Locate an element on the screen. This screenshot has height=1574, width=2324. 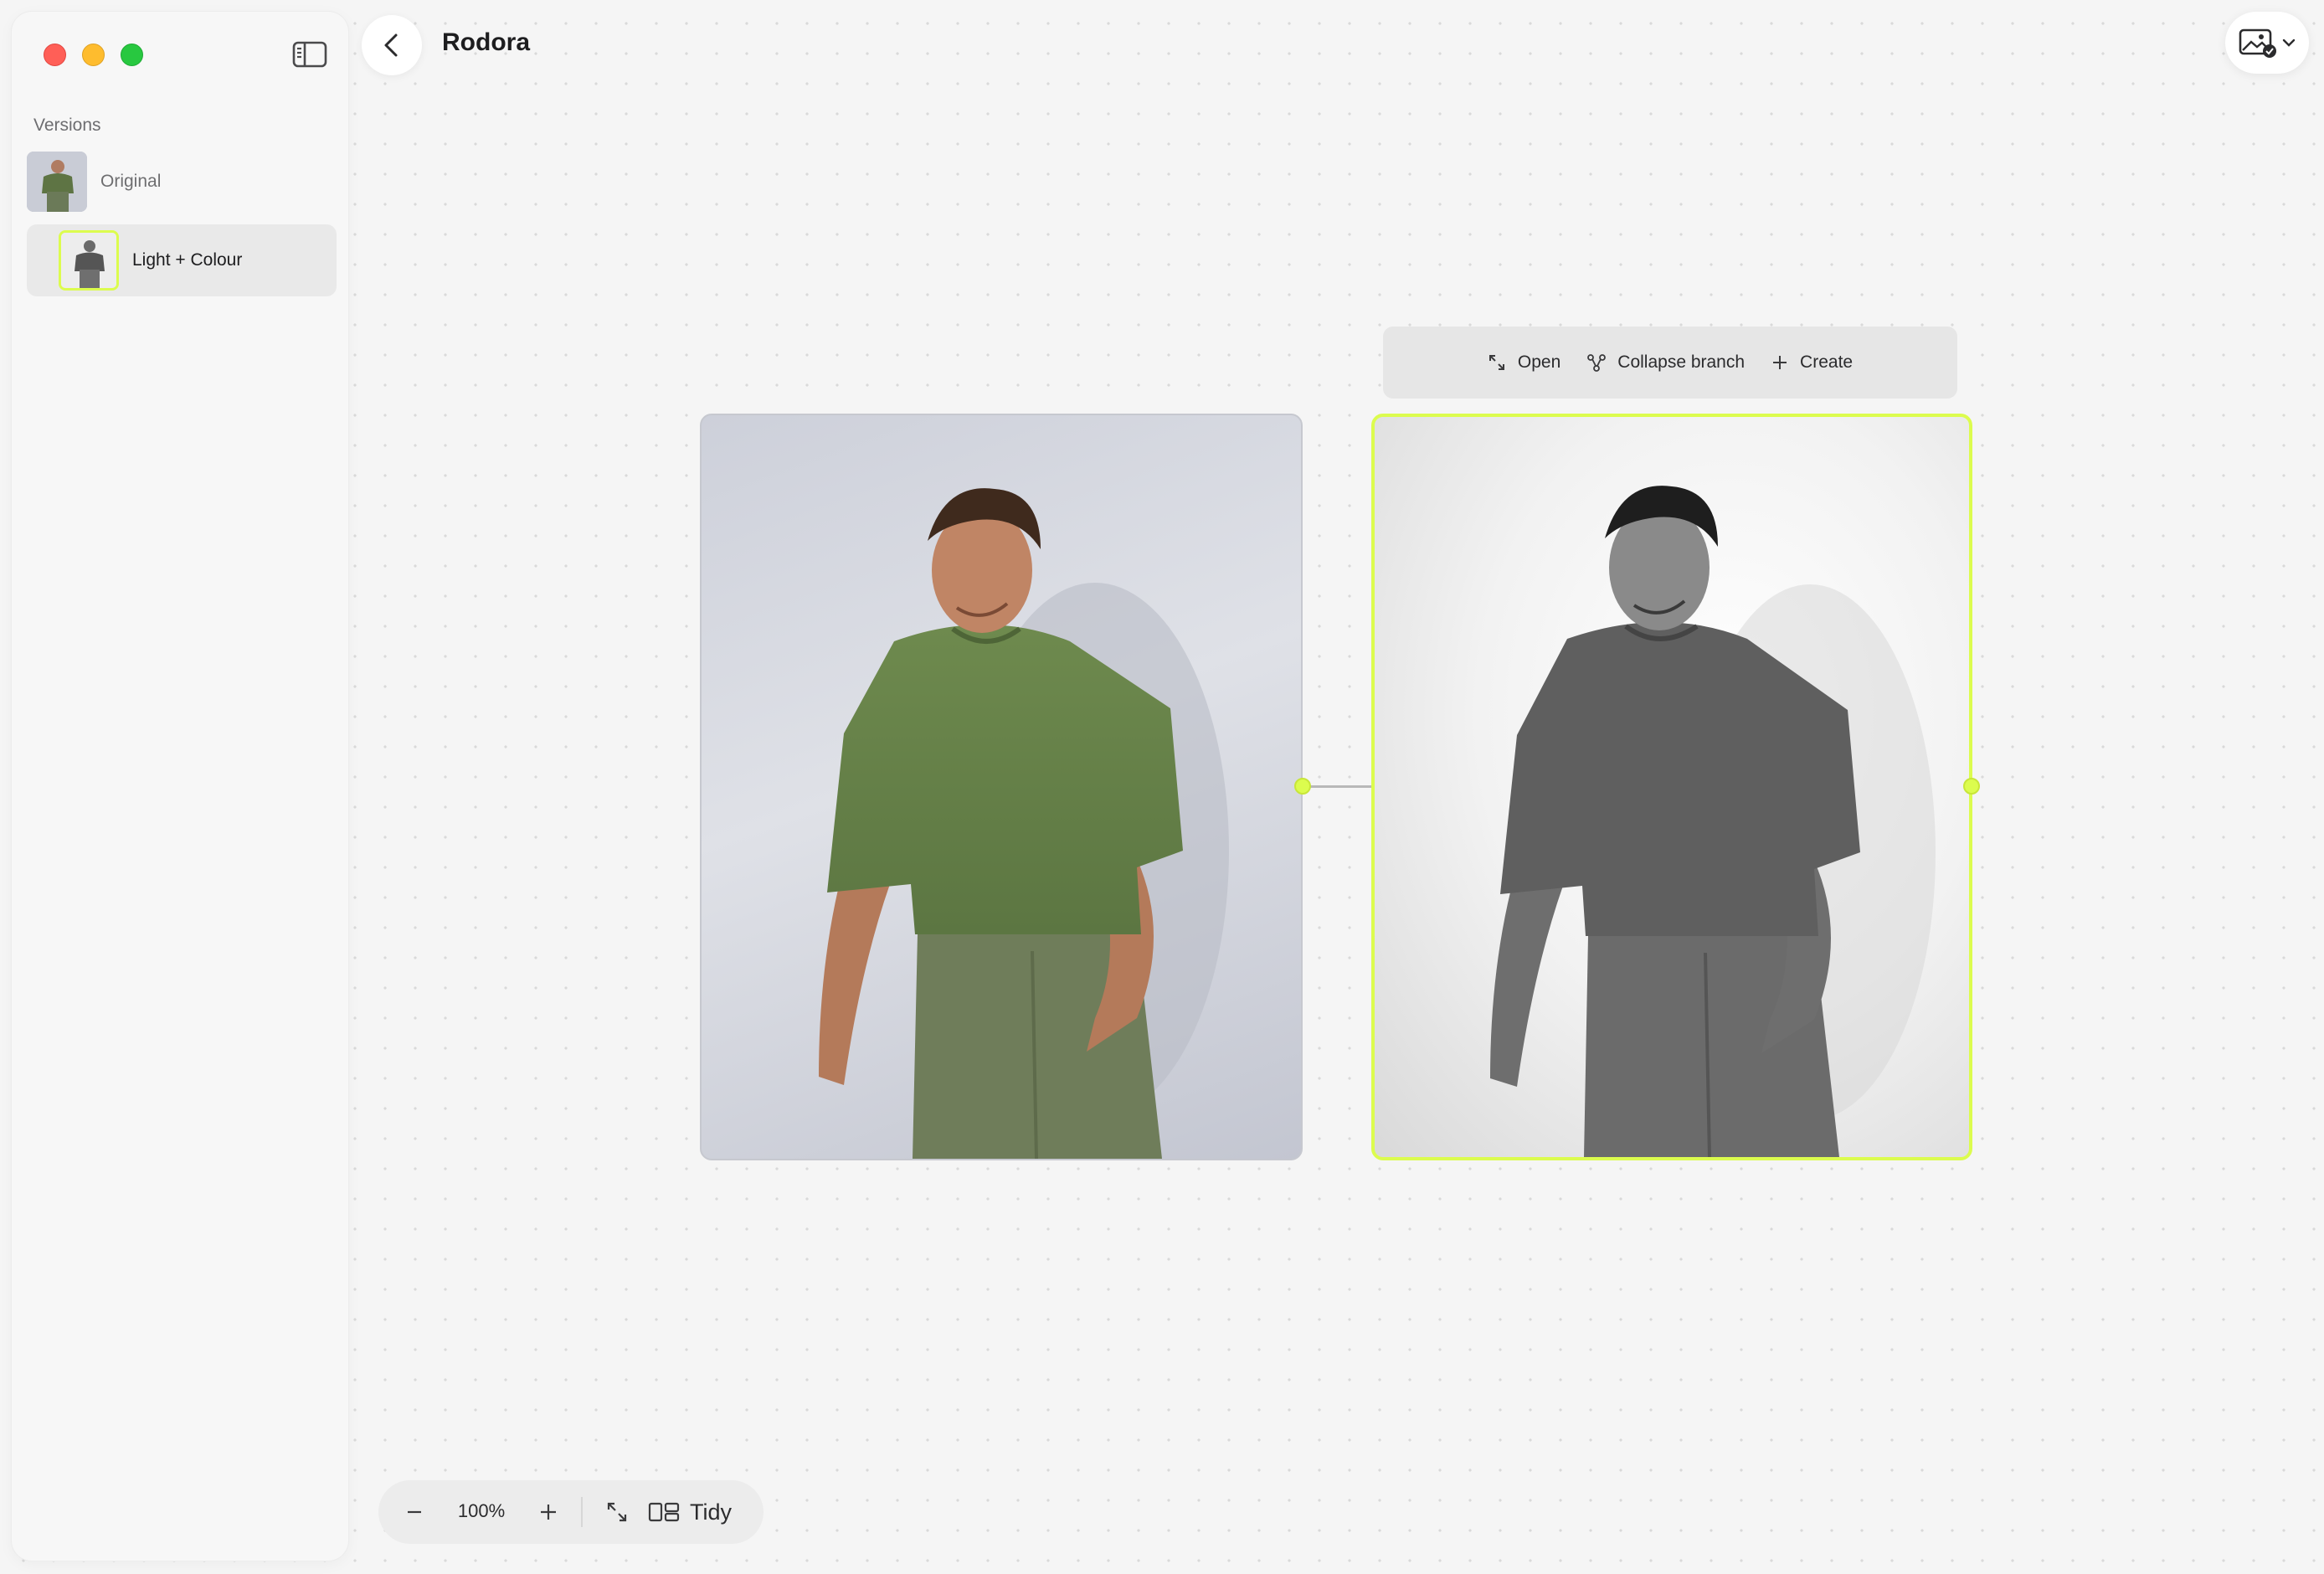
image-node-light-colour is located at coordinates (1671, 787).